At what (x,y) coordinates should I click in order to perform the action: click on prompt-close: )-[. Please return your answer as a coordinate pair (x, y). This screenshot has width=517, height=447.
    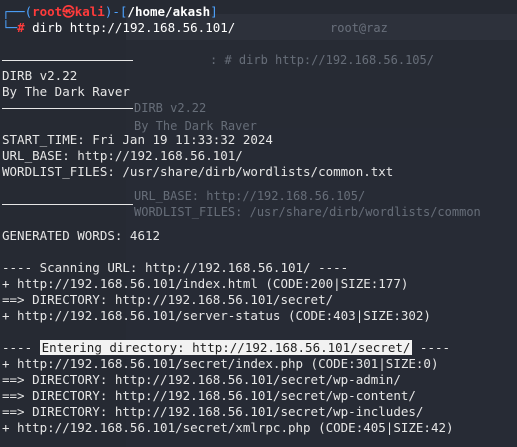
    Looking at the image, I should click on (116, 11).